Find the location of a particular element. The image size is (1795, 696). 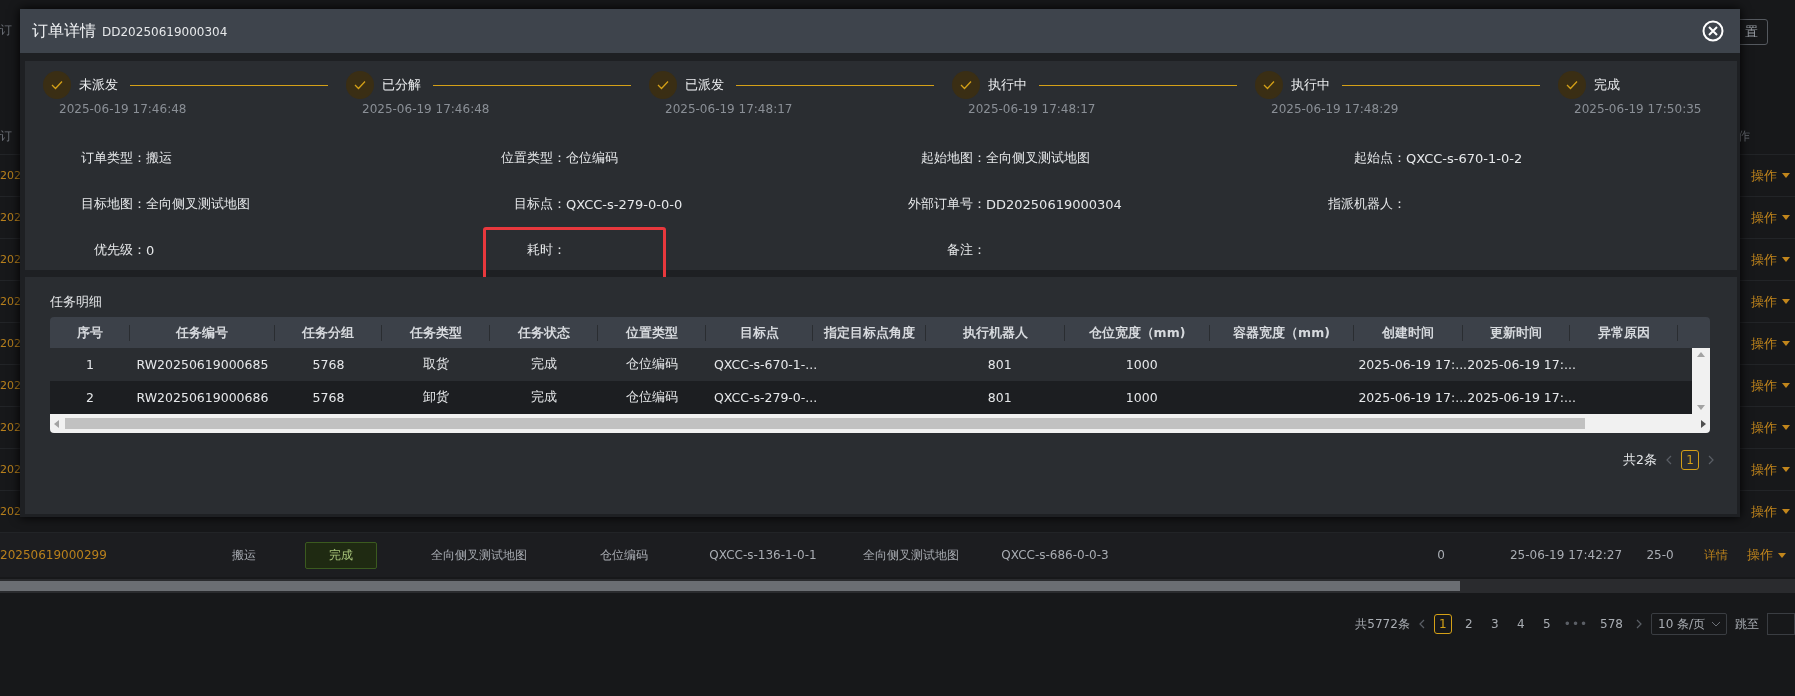

scroll-left-icon is located at coordinates (56, 423).